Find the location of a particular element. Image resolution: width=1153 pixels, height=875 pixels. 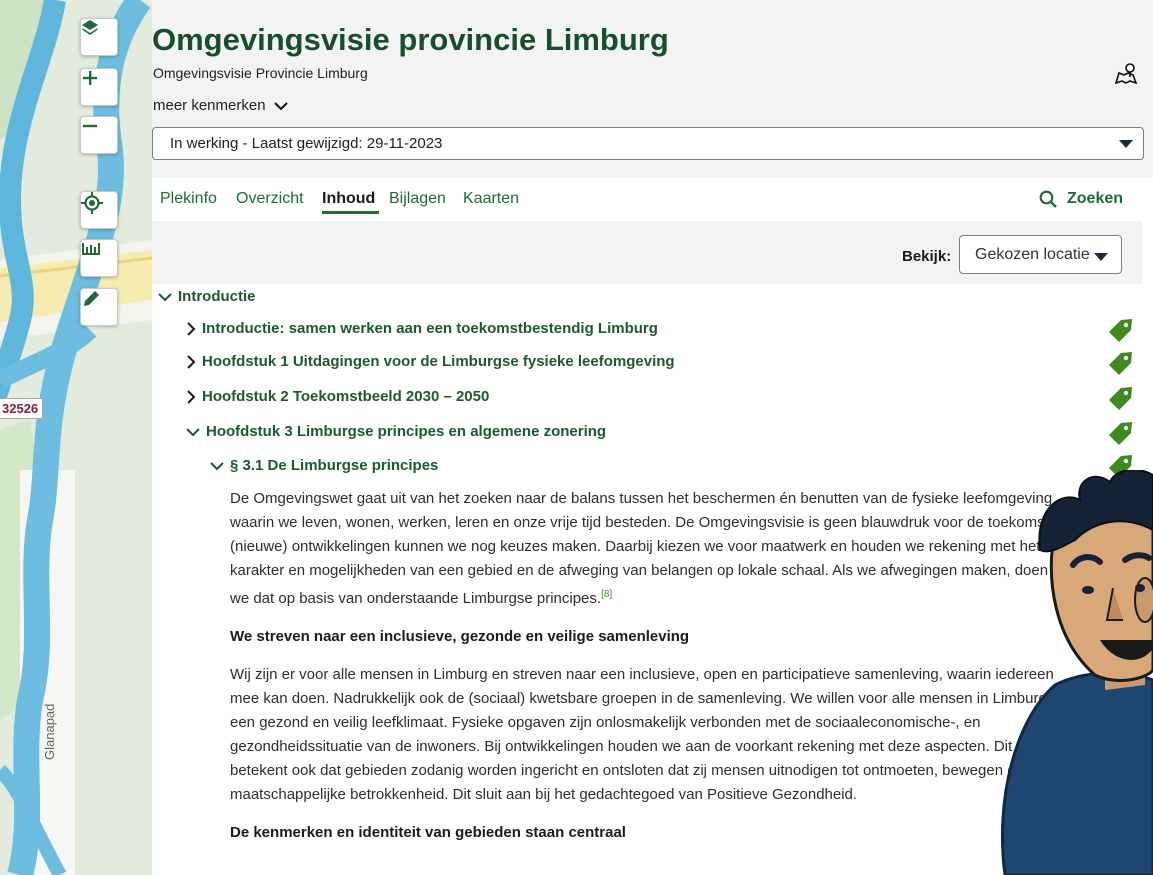

search-label: Zoeken is located at coordinates (1095, 198).